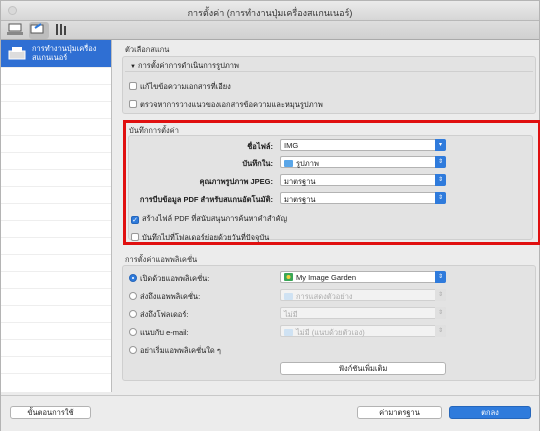 The height and width of the screenshot is (431, 540). Describe the element at coordinates (363, 145) in the screenshot. I see `file-name-input: IMG ▾` at that location.